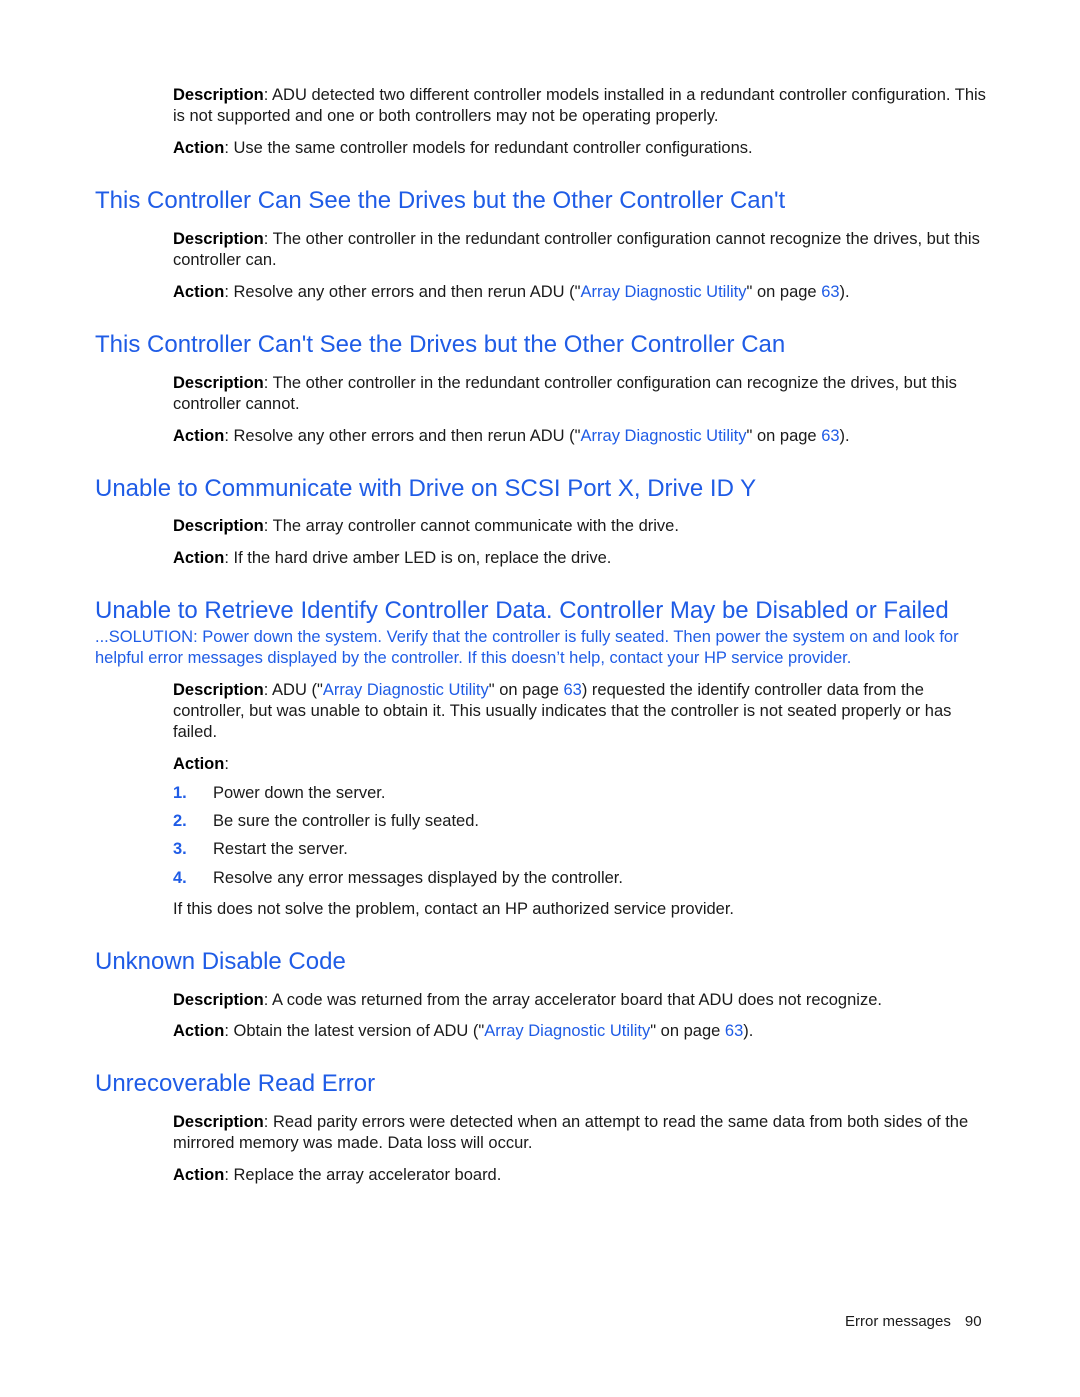 The image size is (1080, 1397). I want to click on step-number: 3., so click(180, 849).